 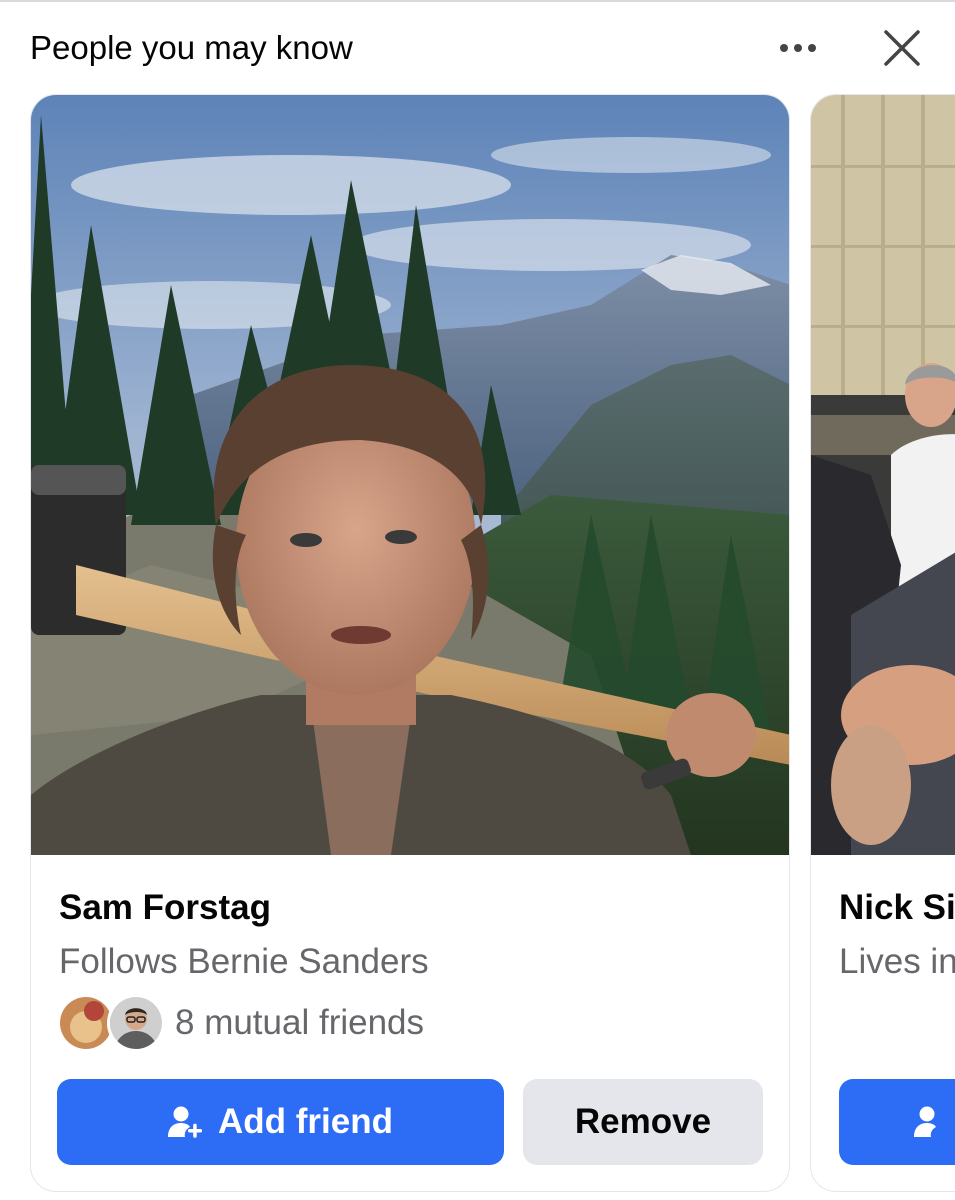 I want to click on section-header: People you may know, so click(x=477, y=47).